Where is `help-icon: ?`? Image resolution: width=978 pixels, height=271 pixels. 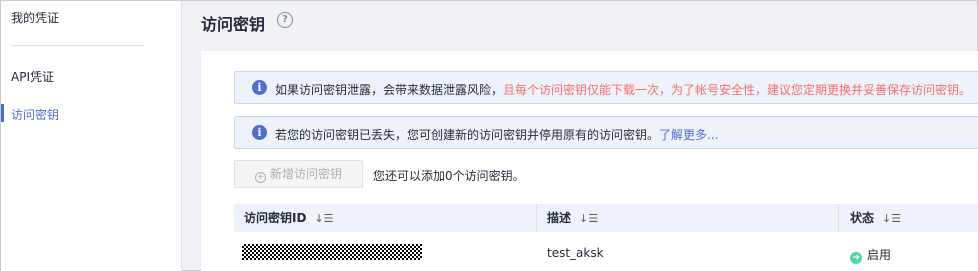 help-icon: ? is located at coordinates (285, 20).